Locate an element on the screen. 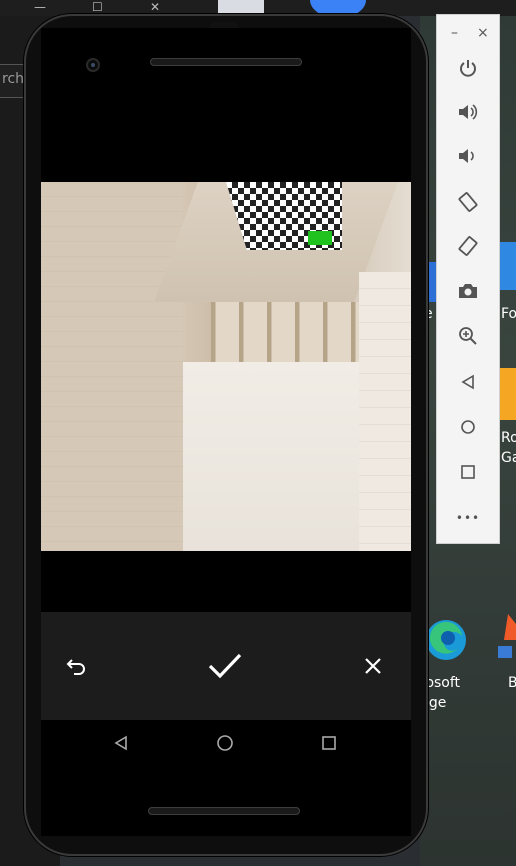  room-right-wall is located at coordinates (385, 411).